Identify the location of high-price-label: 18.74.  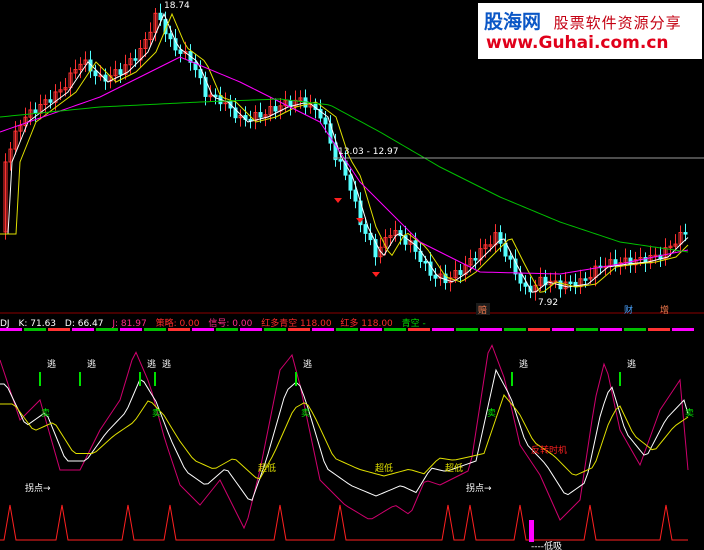
(177, 6).